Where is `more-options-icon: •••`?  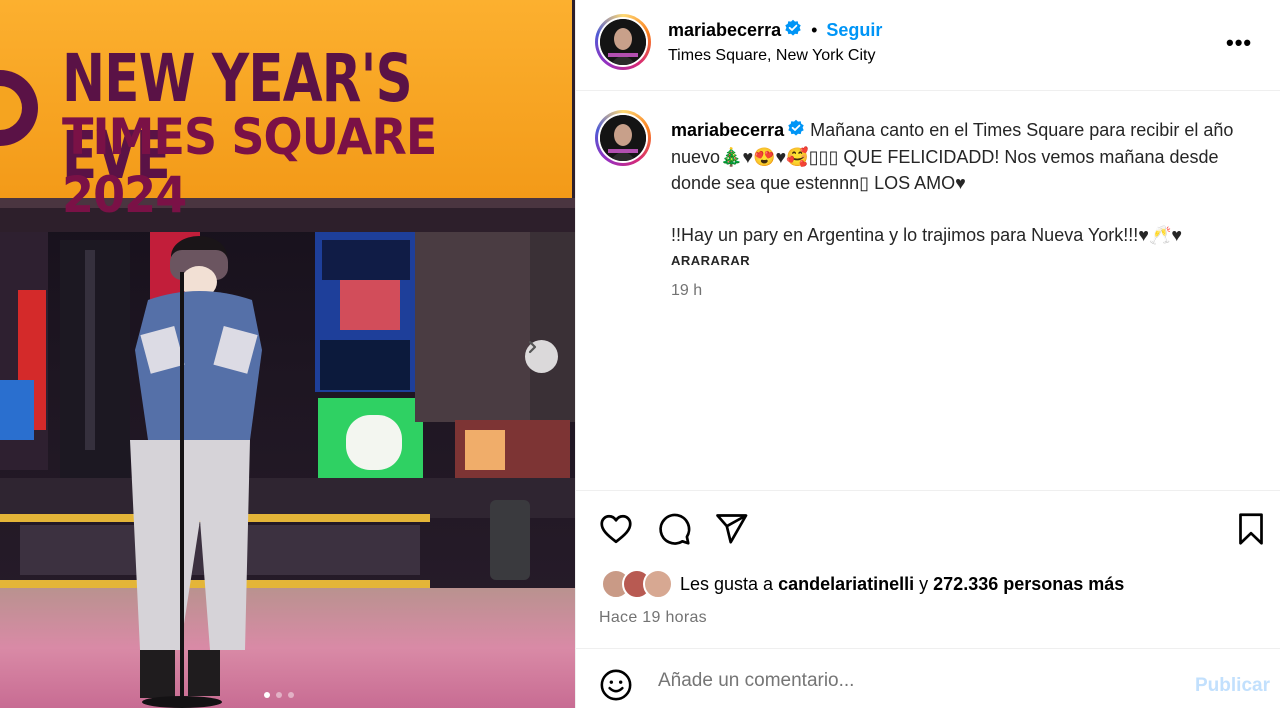 more-options-icon: ••• is located at coordinates (1239, 42).